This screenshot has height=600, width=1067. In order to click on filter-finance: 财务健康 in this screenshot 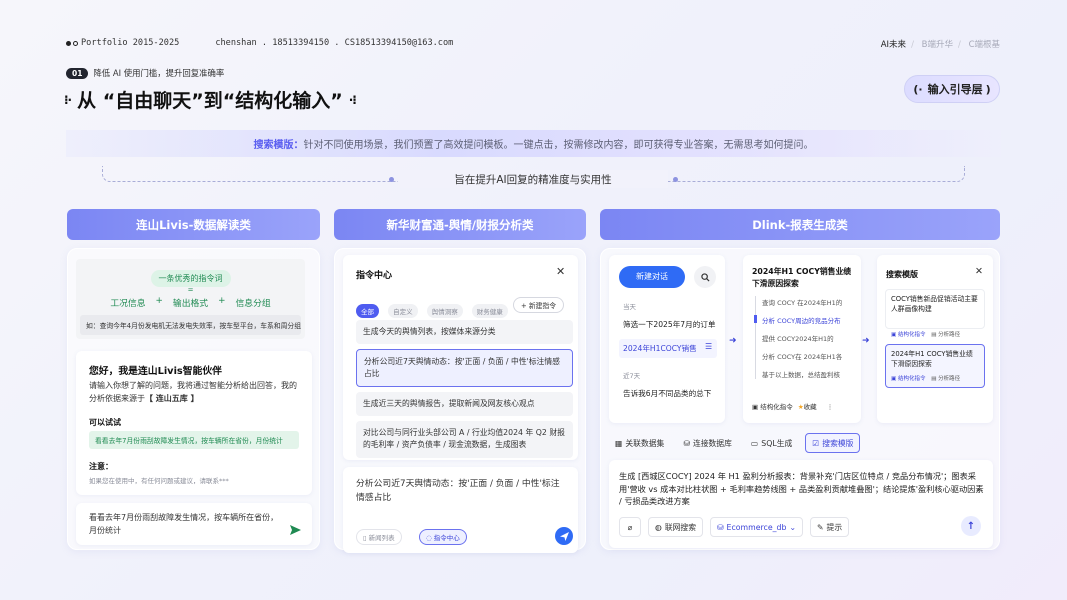, I will do `click(489, 311)`.